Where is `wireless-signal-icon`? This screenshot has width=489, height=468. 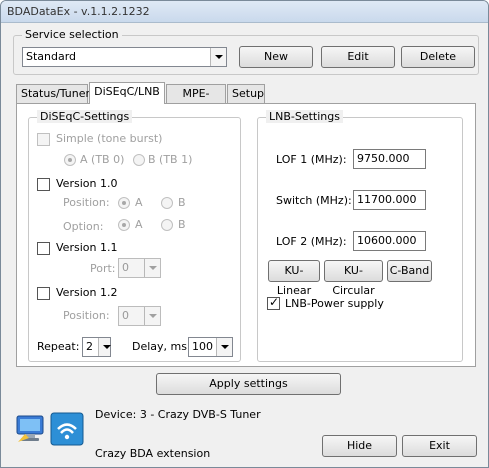
wireless-signal-icon is located at coordinates (67, 429).